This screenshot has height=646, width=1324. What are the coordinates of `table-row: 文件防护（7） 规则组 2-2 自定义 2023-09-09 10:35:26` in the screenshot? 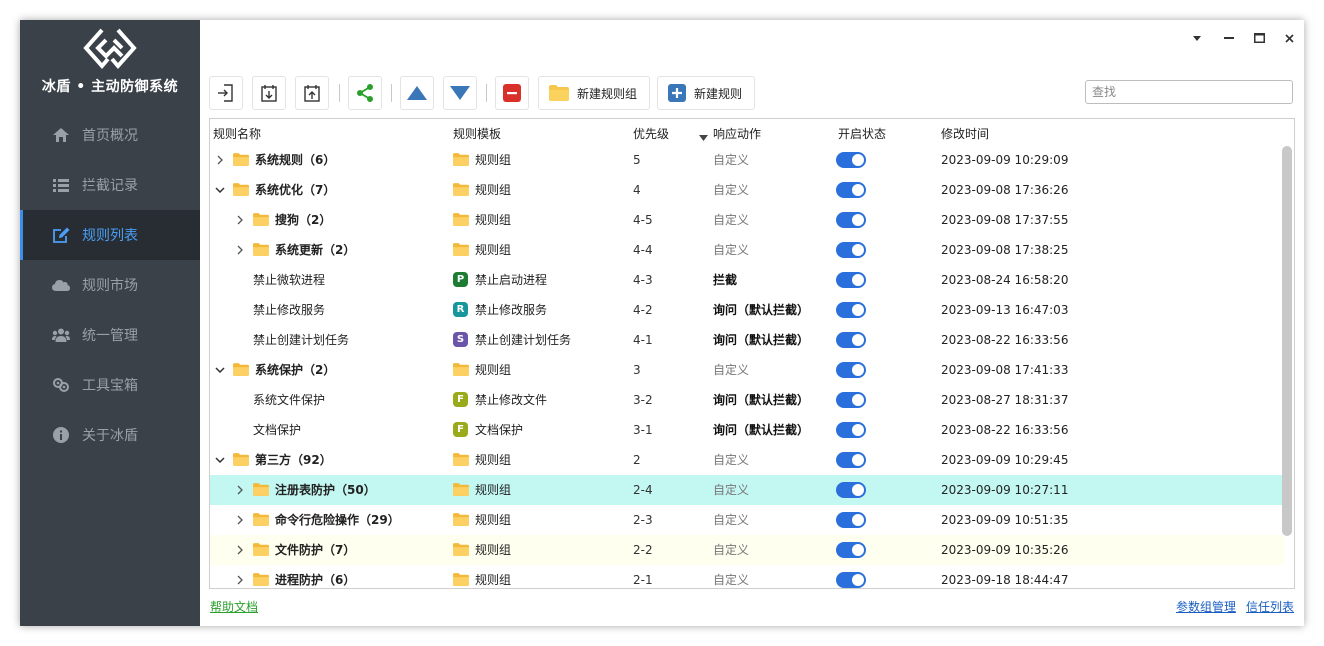 It's located at (747, 550).